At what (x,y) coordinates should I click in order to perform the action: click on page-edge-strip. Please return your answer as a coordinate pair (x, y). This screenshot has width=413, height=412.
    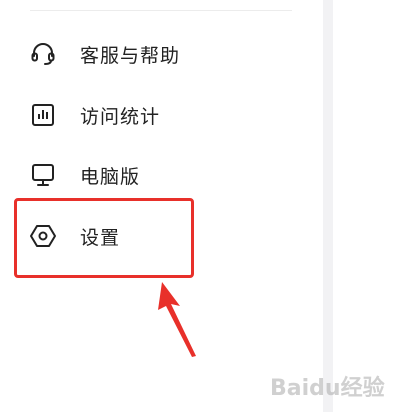
    Looking at the image, I should click on (328, 206).